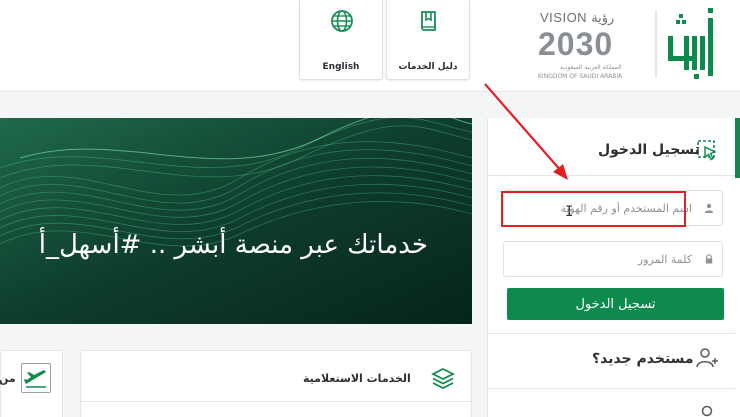 Image resolution: width=740 pixels, height=417 pixels. Describe the element at coordinates (601, 208) in the screenshot. I see `username-input` at that location.